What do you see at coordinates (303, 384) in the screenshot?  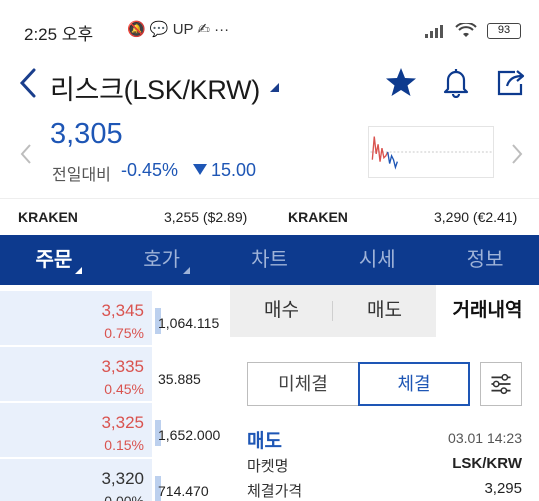 I see `unfilled-button: 미체결` at bounding box center [303, 384].